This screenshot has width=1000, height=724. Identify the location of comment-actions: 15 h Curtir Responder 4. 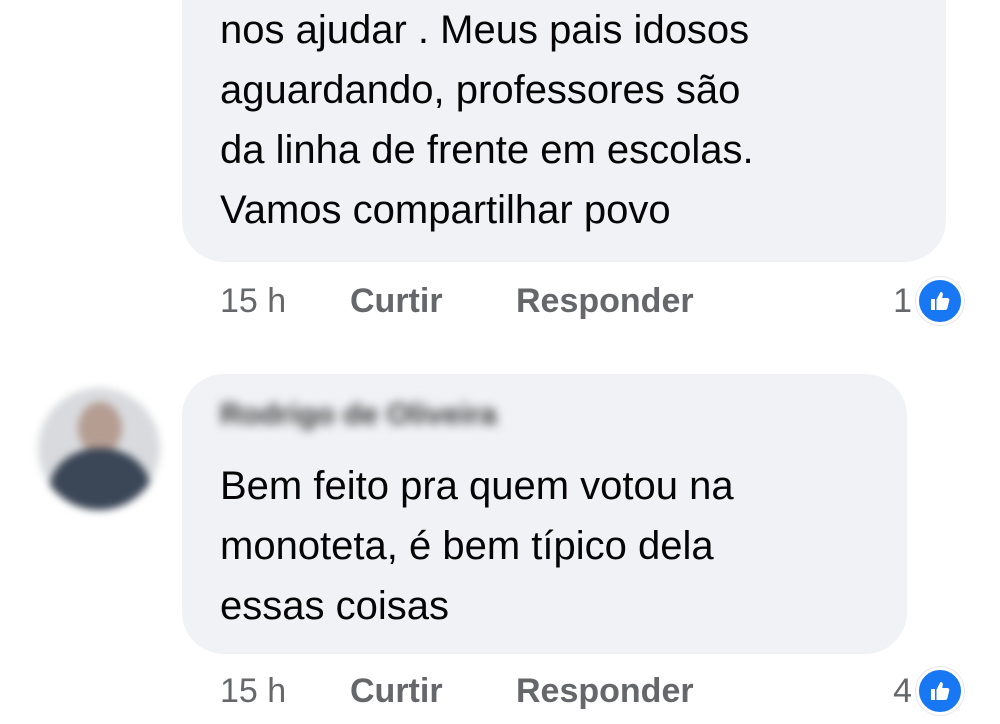
(595, 691).